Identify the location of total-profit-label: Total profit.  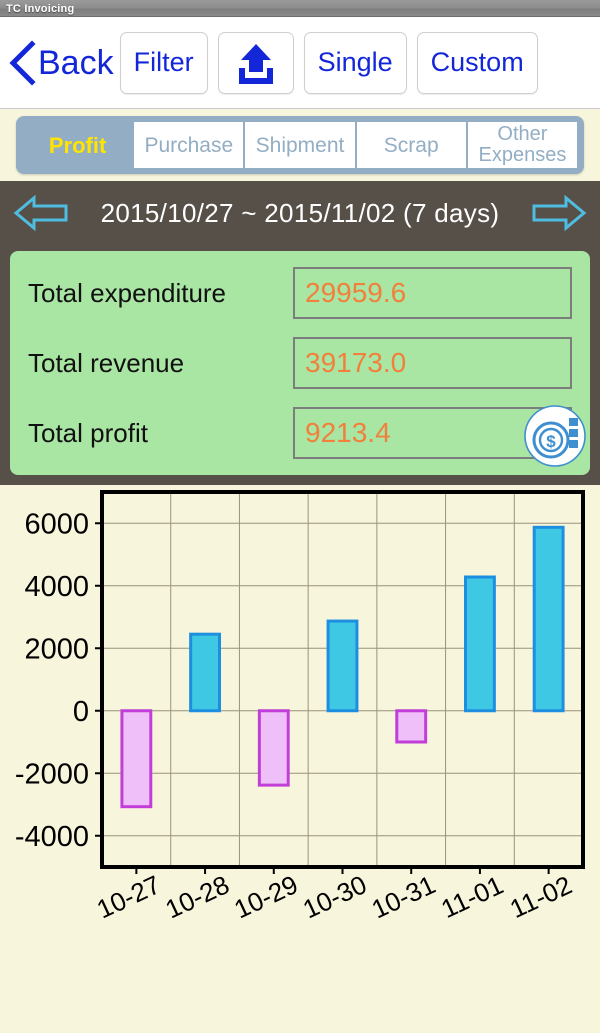
(88, 432).